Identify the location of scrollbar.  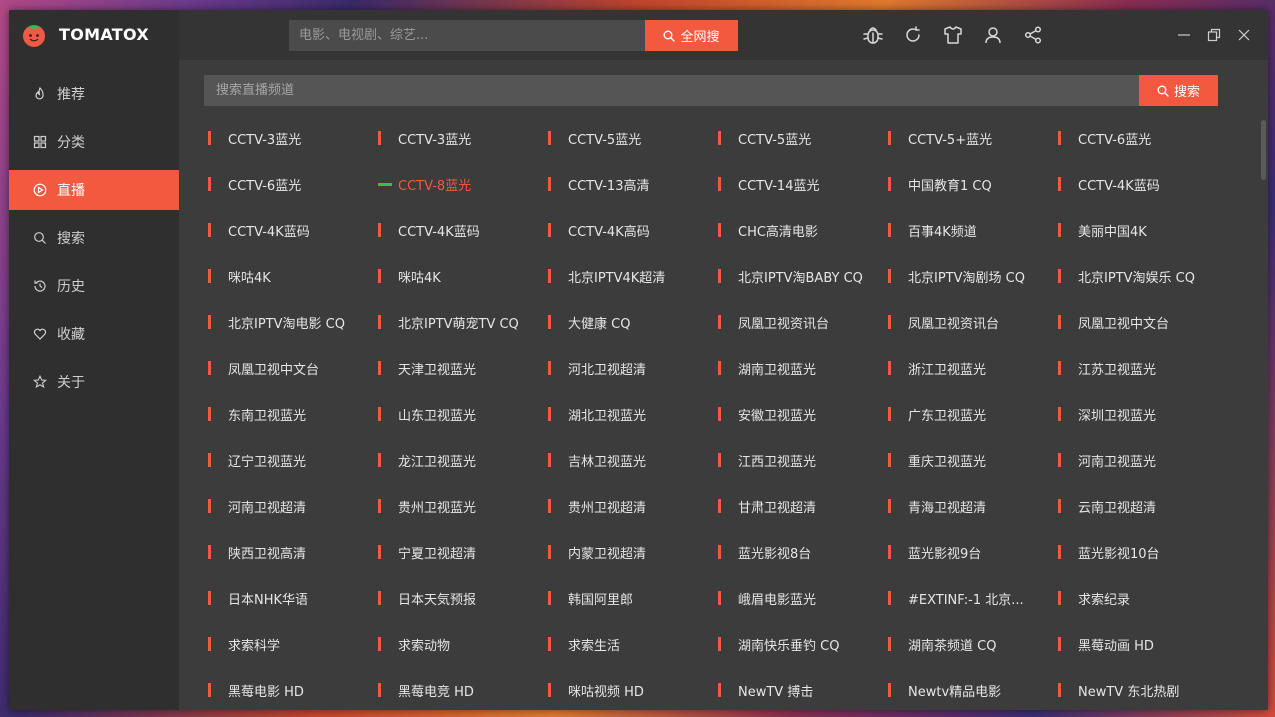
(1263, 150).